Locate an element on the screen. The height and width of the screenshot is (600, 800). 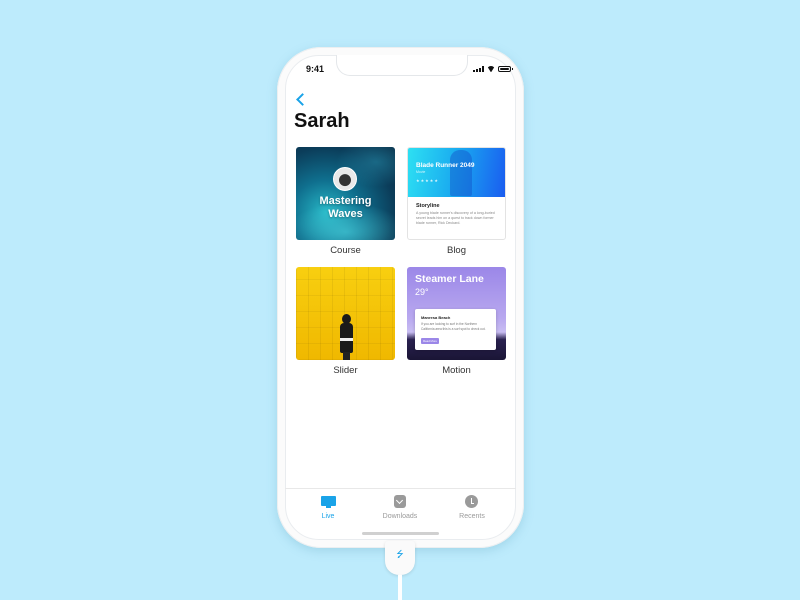
tab-label: Recents is located at coordinates (472, 516).